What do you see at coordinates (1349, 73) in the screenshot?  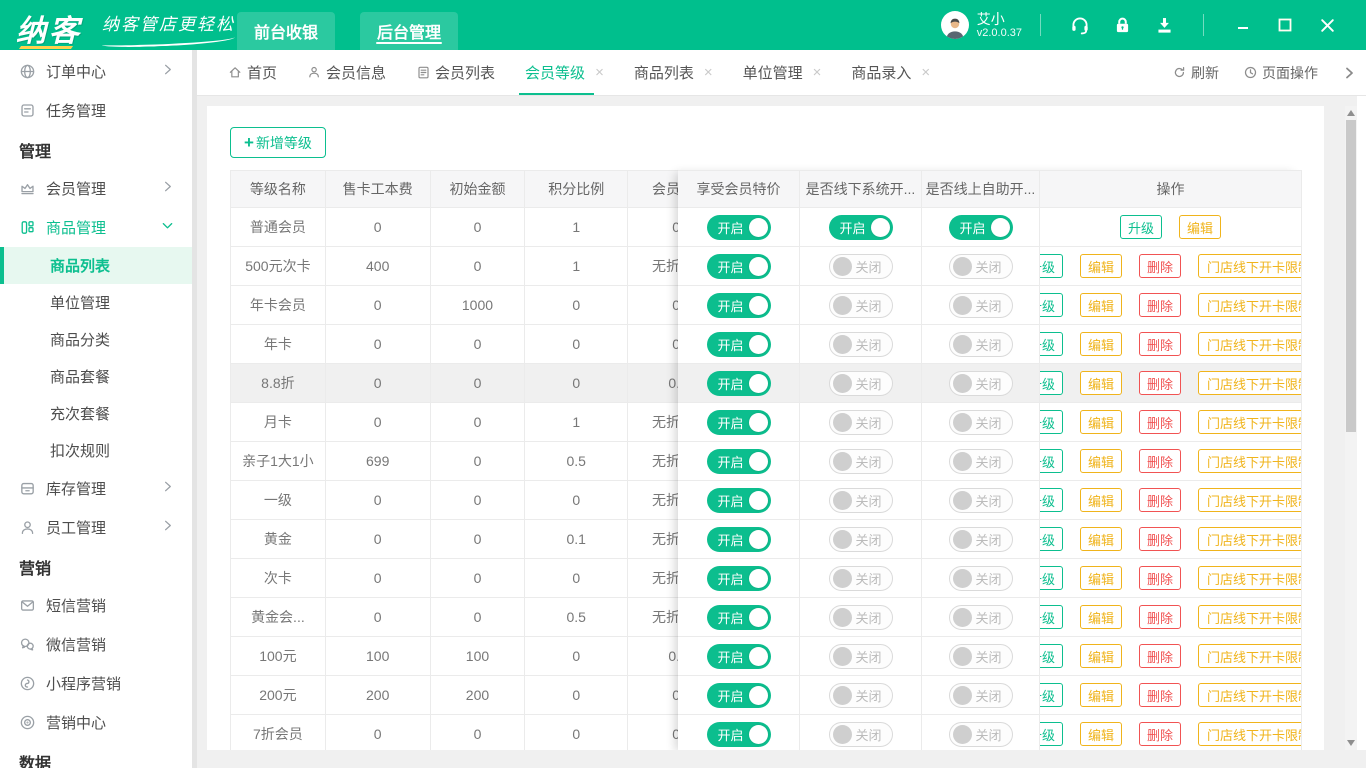 I see `tabs-scroll-right-icon` at bounding box center [1349, 73].